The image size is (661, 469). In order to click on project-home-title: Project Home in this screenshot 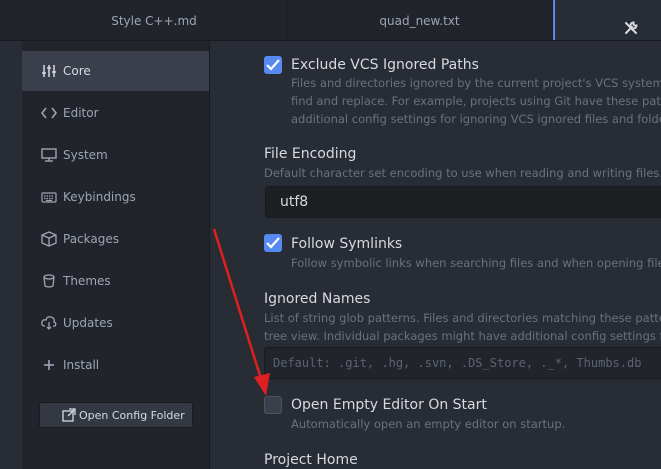, I will do `click(311, 460)`.